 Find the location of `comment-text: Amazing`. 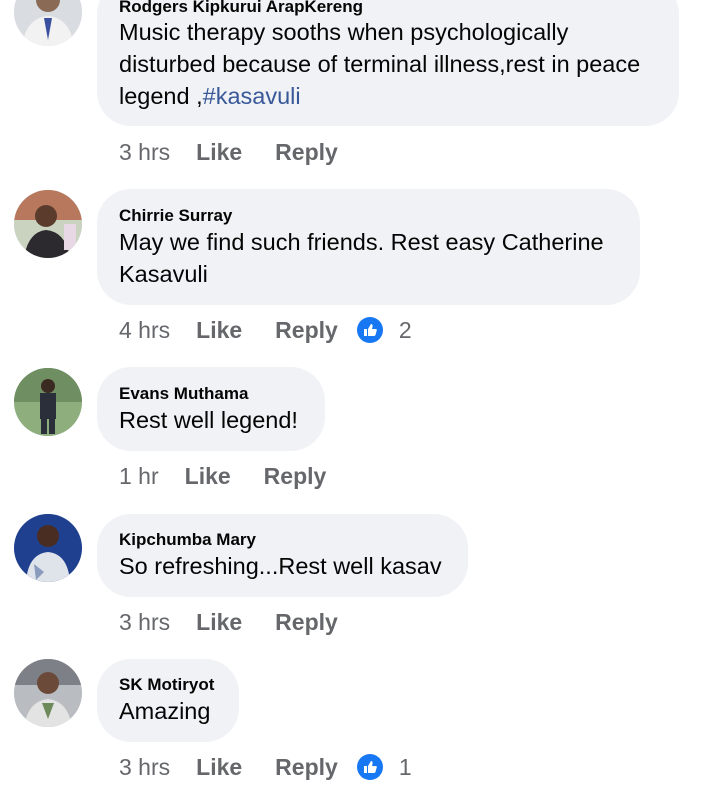

comment-text: Amazing is located at coordinates (164, 711).